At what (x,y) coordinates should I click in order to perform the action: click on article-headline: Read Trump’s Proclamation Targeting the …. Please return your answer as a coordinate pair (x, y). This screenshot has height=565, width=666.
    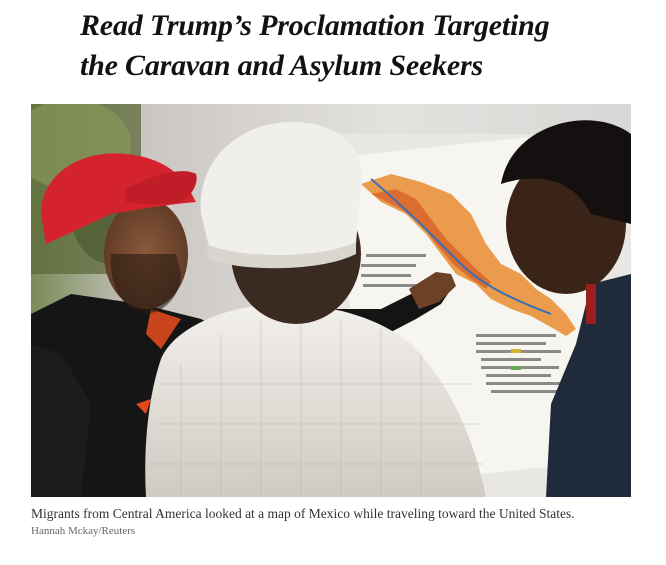
    Looking at the image, I should click on (360, 46).